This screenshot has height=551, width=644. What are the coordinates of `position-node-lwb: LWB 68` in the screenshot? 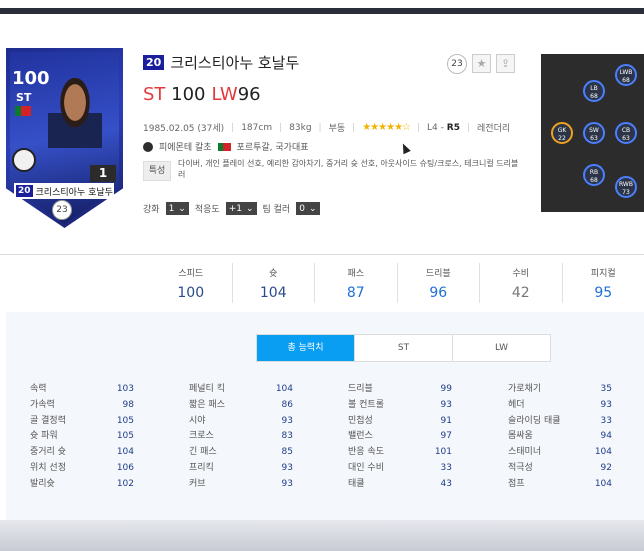 It's located at (626, 75).